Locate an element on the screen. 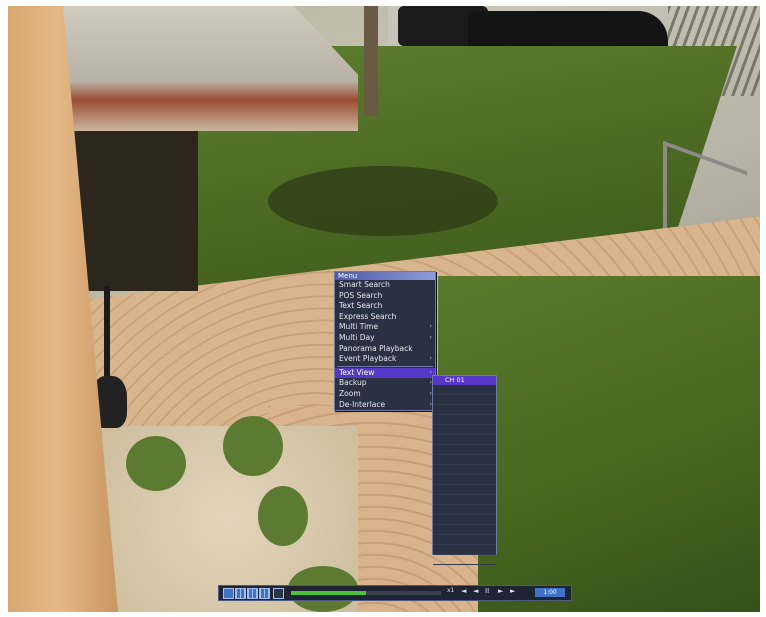 The image size is (766, 617). timestamp-strip is located at coordinates (393, 605).